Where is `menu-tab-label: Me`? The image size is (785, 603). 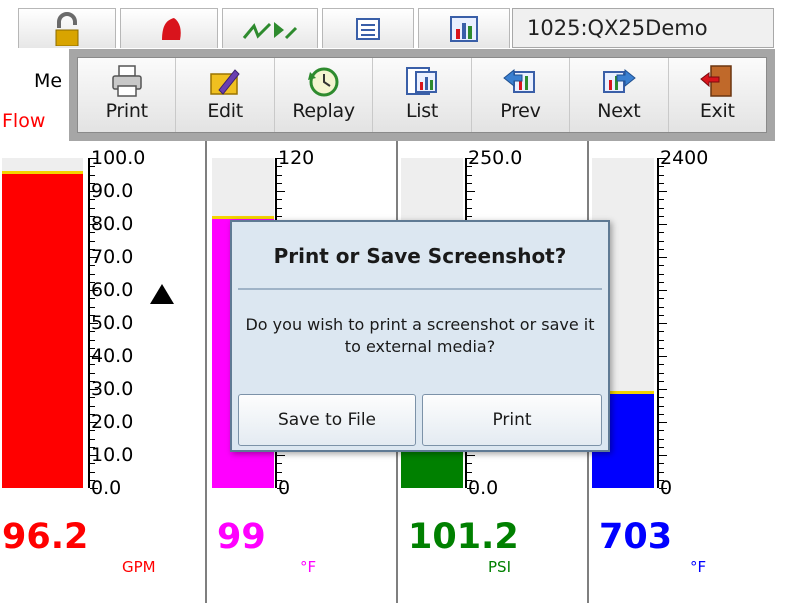
menu-tab-label: Me is located at coordinates (48, 81).